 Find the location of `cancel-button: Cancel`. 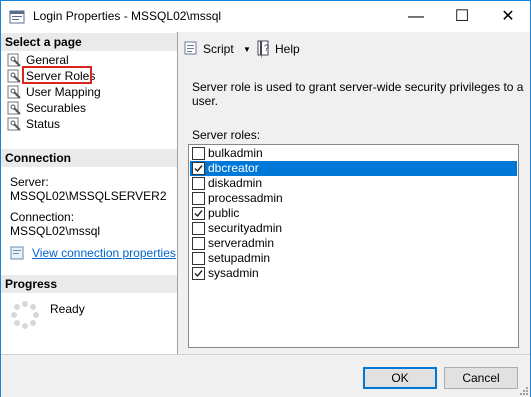

cancel-button: Cancel is located at coordinates (481, 378).